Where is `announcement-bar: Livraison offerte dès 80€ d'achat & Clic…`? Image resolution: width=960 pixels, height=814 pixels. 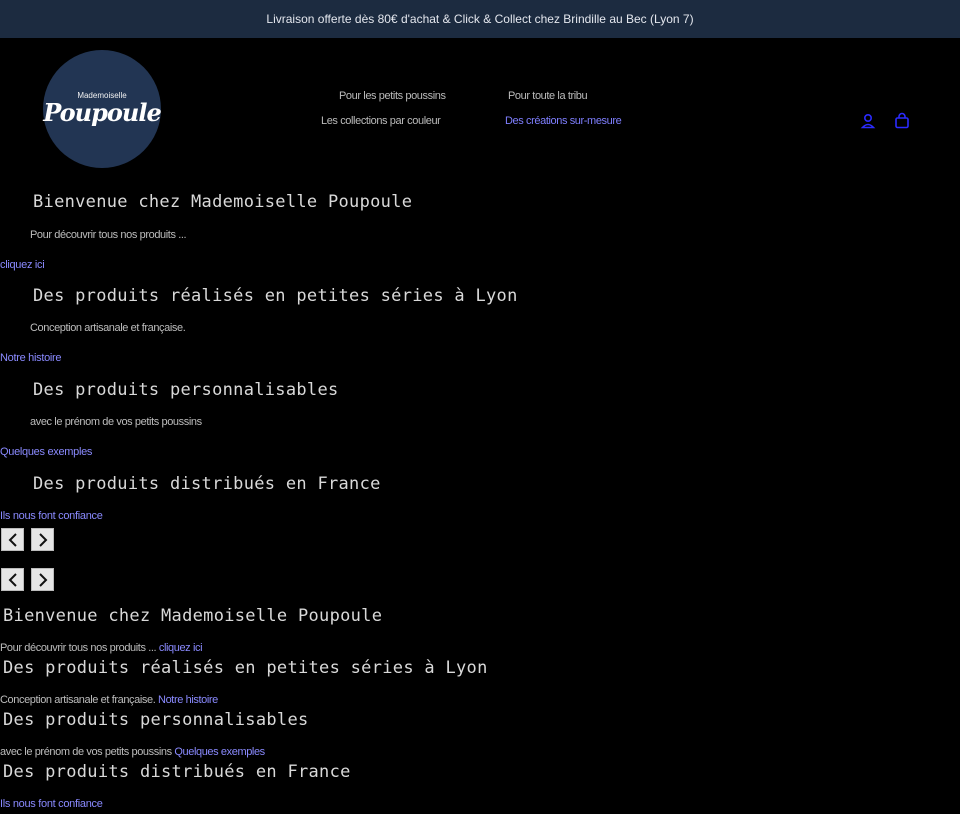
announcement-bar: Livraison offerte dès 80€ d'achat & Clic… is located at coordinates (480, 19).